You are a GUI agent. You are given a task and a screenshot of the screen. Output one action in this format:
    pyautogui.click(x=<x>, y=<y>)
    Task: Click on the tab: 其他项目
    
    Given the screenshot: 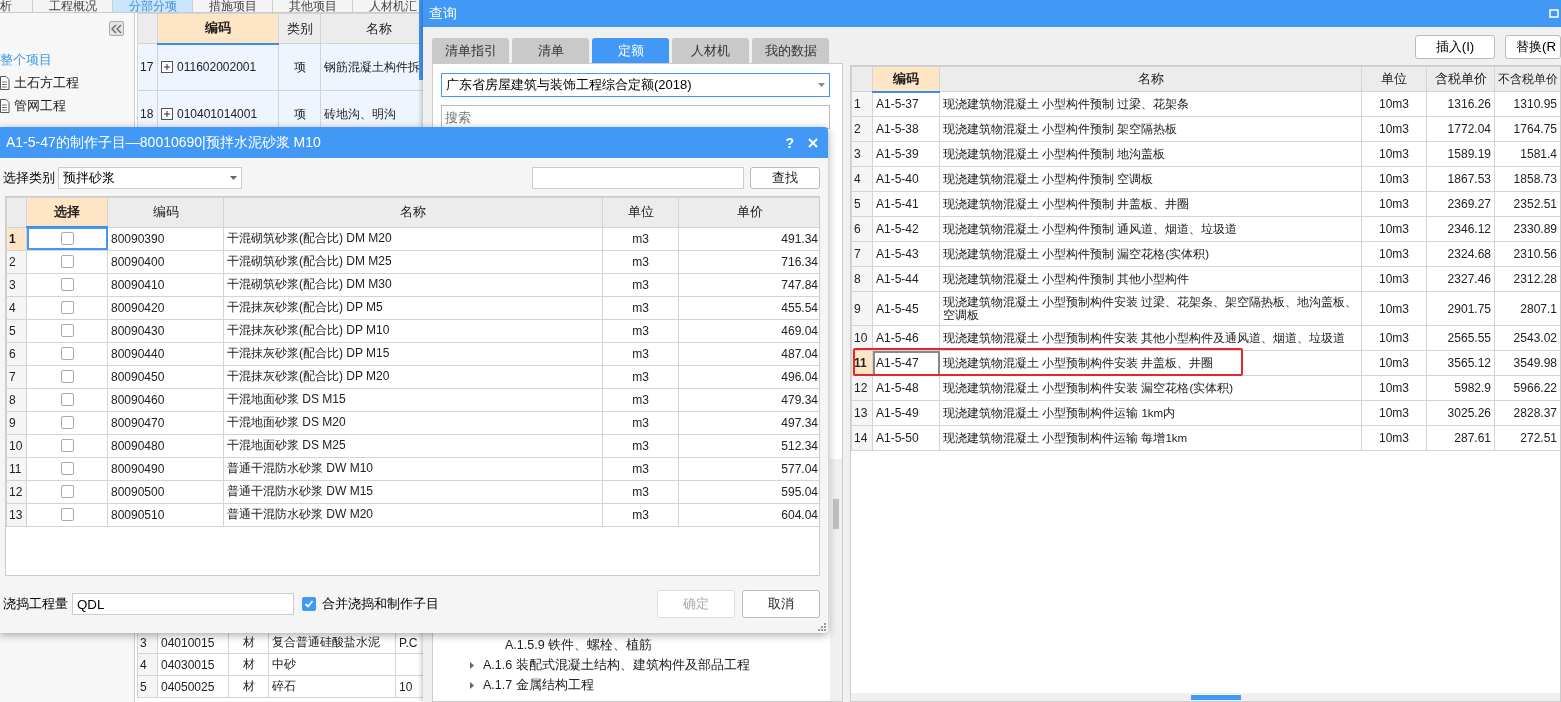 What is the action you would take?
    pyautogui.click(x=313, y=6)
    